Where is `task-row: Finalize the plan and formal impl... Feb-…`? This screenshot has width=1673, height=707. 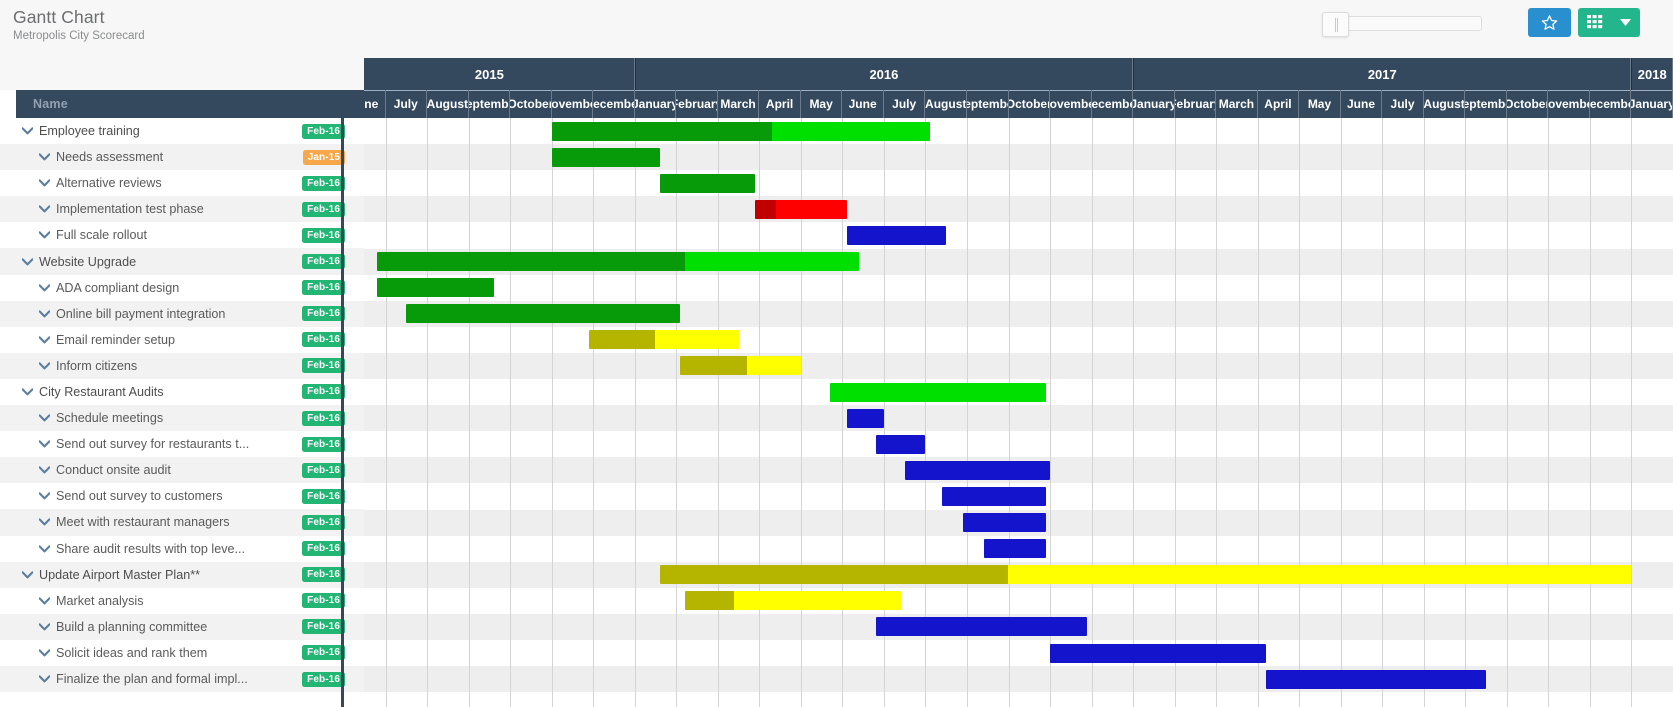
task-row: Finalize the plan and formal impl... Feb-… is located at coordinates (182, 679).